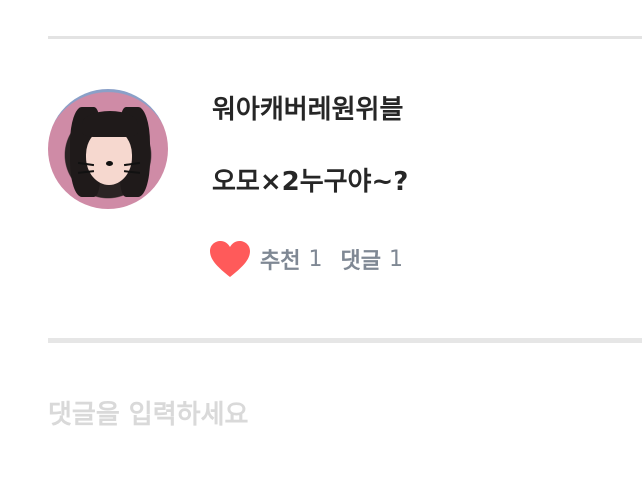  I want to click on username: 워아캐버레원위블, so click(307, 107).